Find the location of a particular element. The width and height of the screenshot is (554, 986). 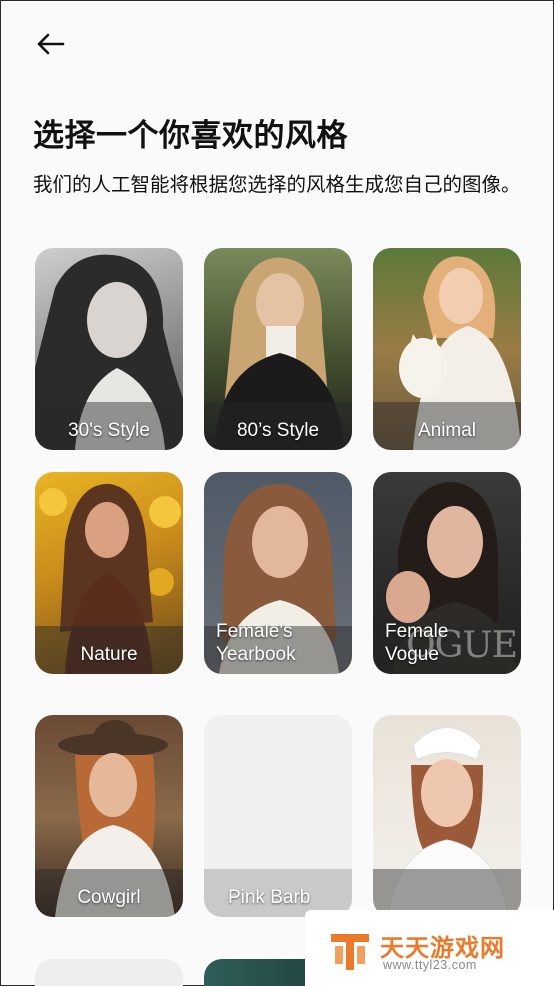

style-label: Cowgirl is located at coordinates (109, 897).